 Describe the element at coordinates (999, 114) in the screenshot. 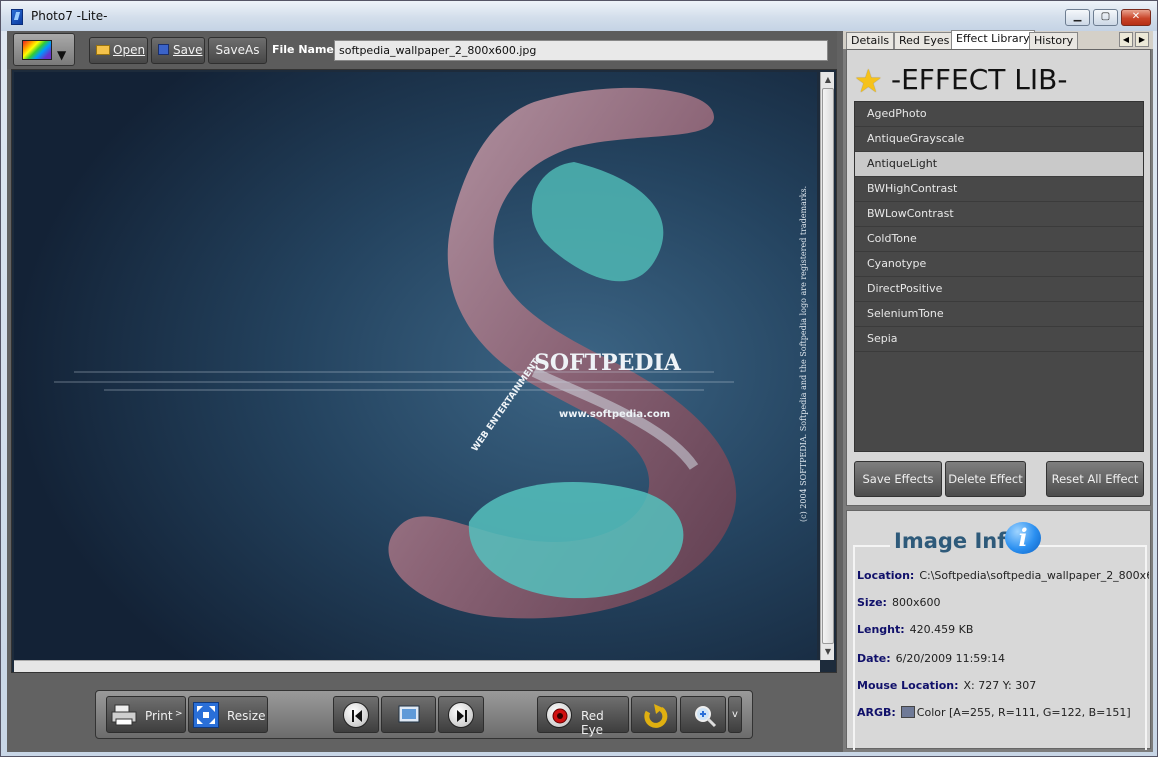

I see `effect-item: AgedPhoto` at that location.